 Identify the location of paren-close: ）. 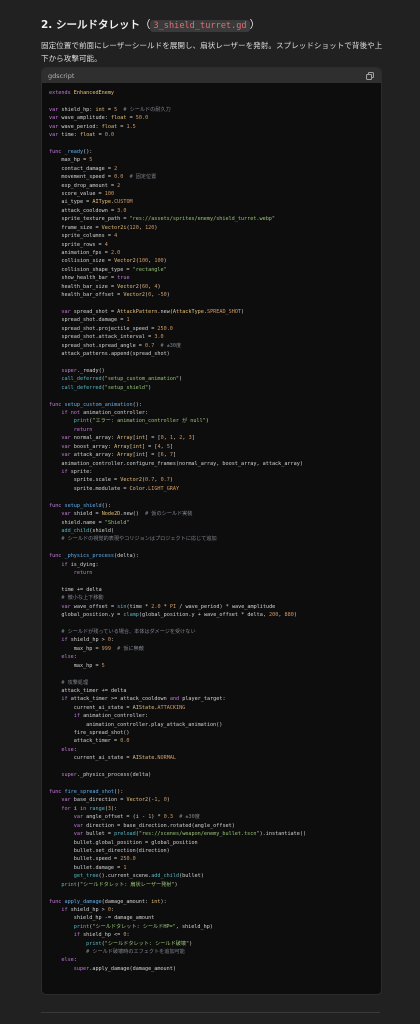
(255, 25).